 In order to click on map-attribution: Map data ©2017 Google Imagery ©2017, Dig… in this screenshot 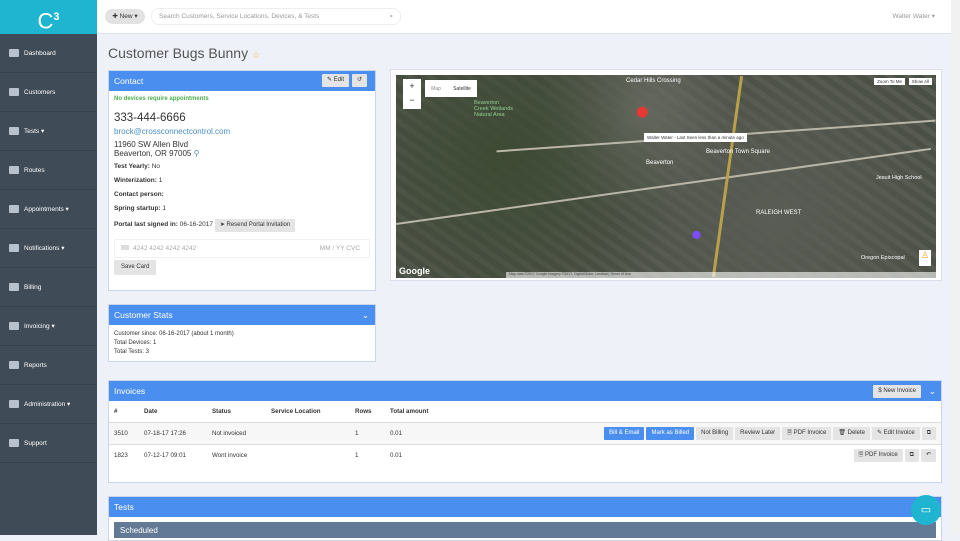, I will do `click(721, 275)`.